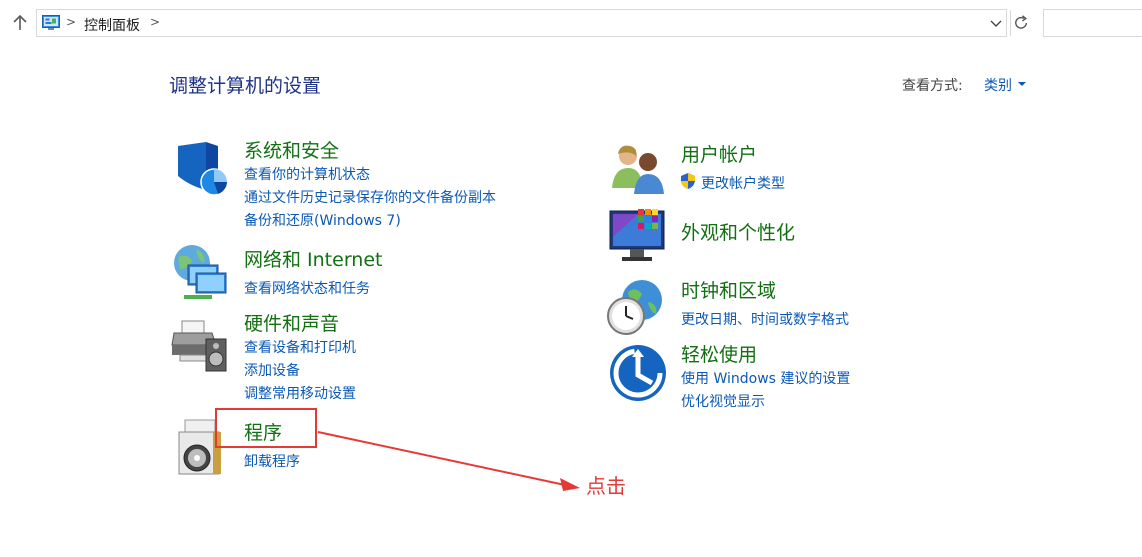  Describe the element at coordinates (291, 149) in the screenshot. I see `category-system-security: 系统和安全` at that location.